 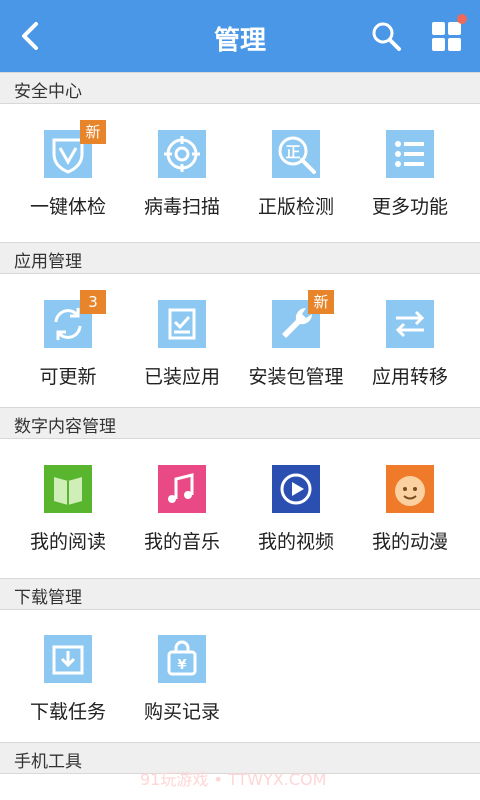 What do you see at coordinates (410, 154) in the screenshot?
I see `list-icon` at bounding box center [410, 154].